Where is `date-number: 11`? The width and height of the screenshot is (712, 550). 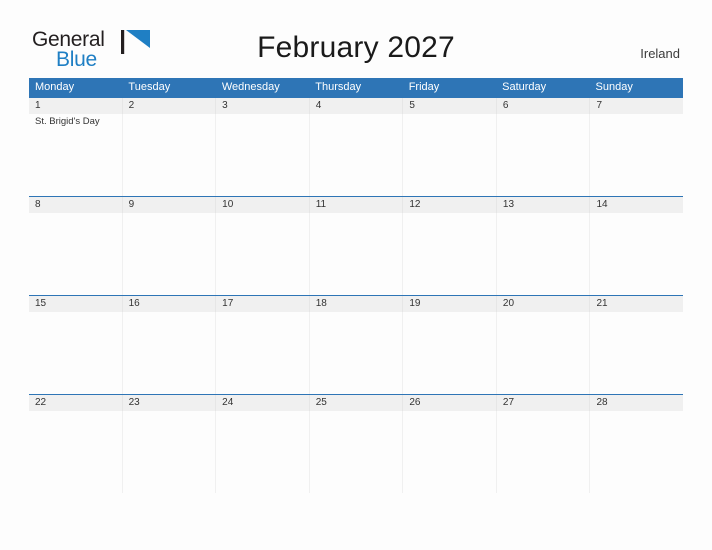
date-number: 11 is located at coordinates (355, 205).